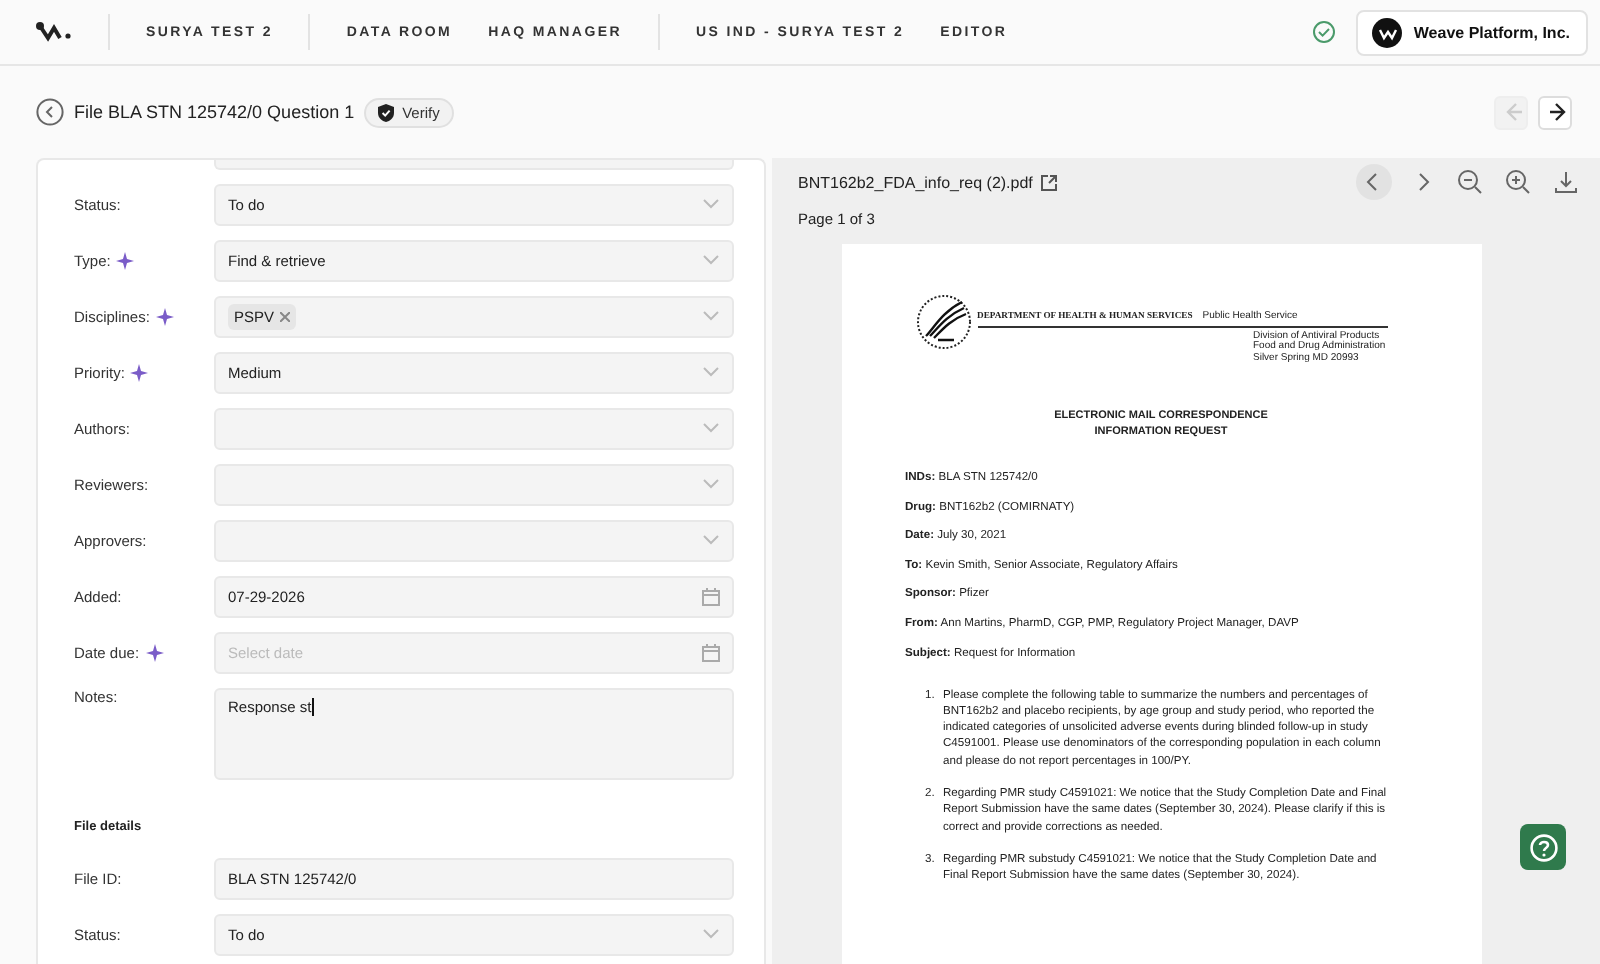  What do you see at coordinates (285, 316) in the screenshot?
I see `close-icon` at bounding box center [285, 316].